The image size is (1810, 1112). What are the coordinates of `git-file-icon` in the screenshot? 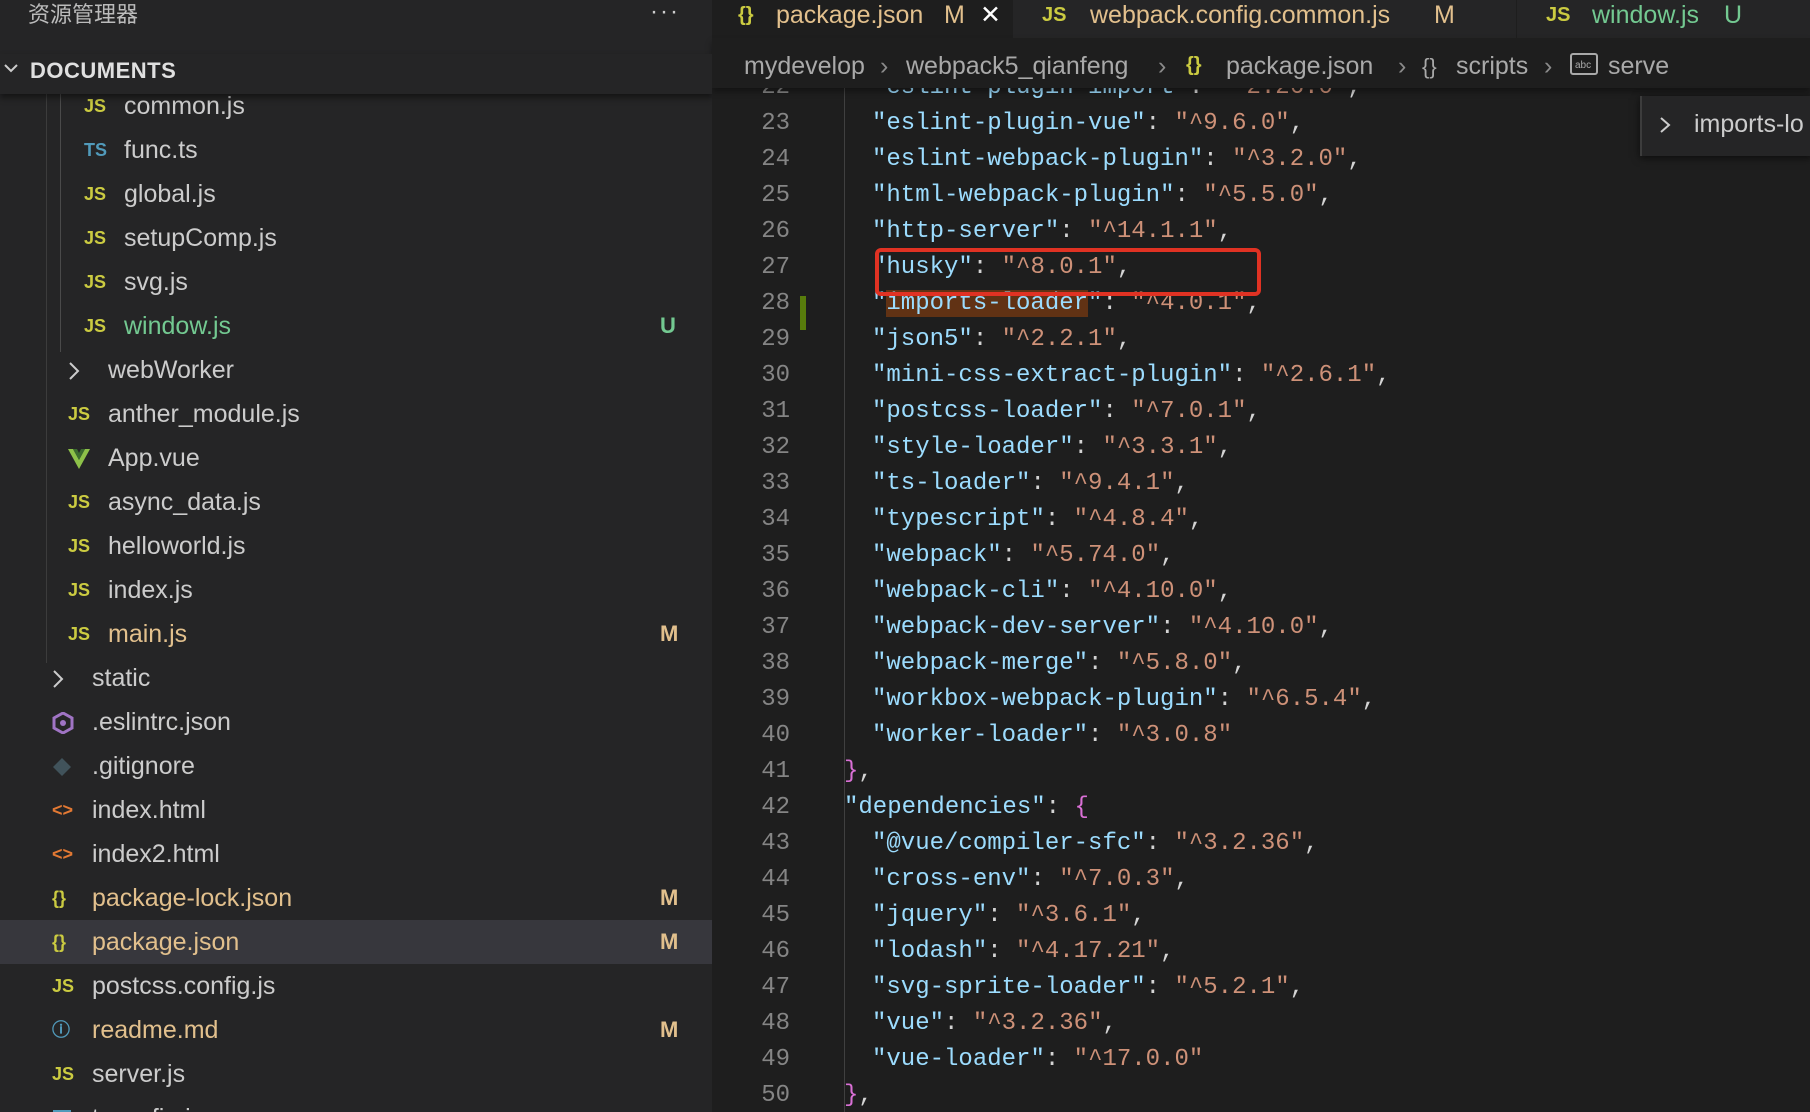 It's located at (62, 766).